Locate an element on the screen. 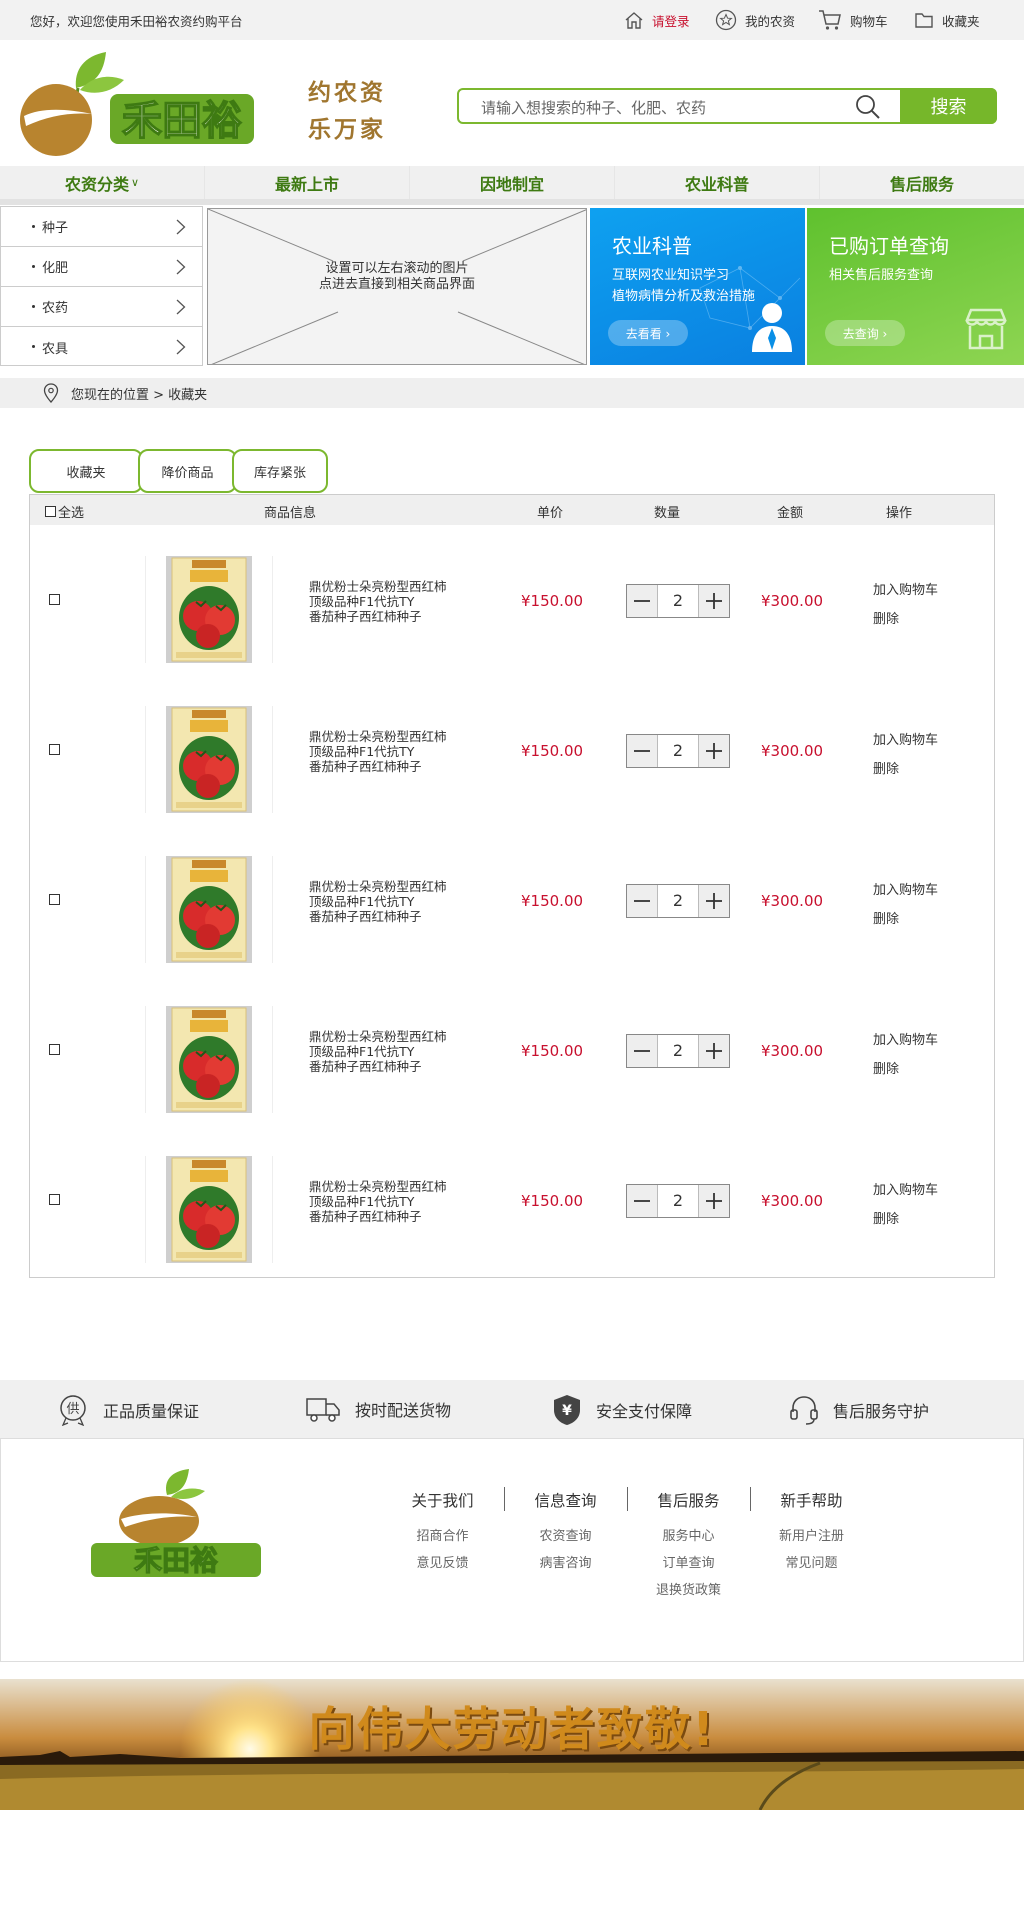 This screenshot has width=1024, height=1914. science-card: 农业科普 互联网农业知识学习 植物病情分析及救治措施 去看看 › is located at coordinates (697, 286).